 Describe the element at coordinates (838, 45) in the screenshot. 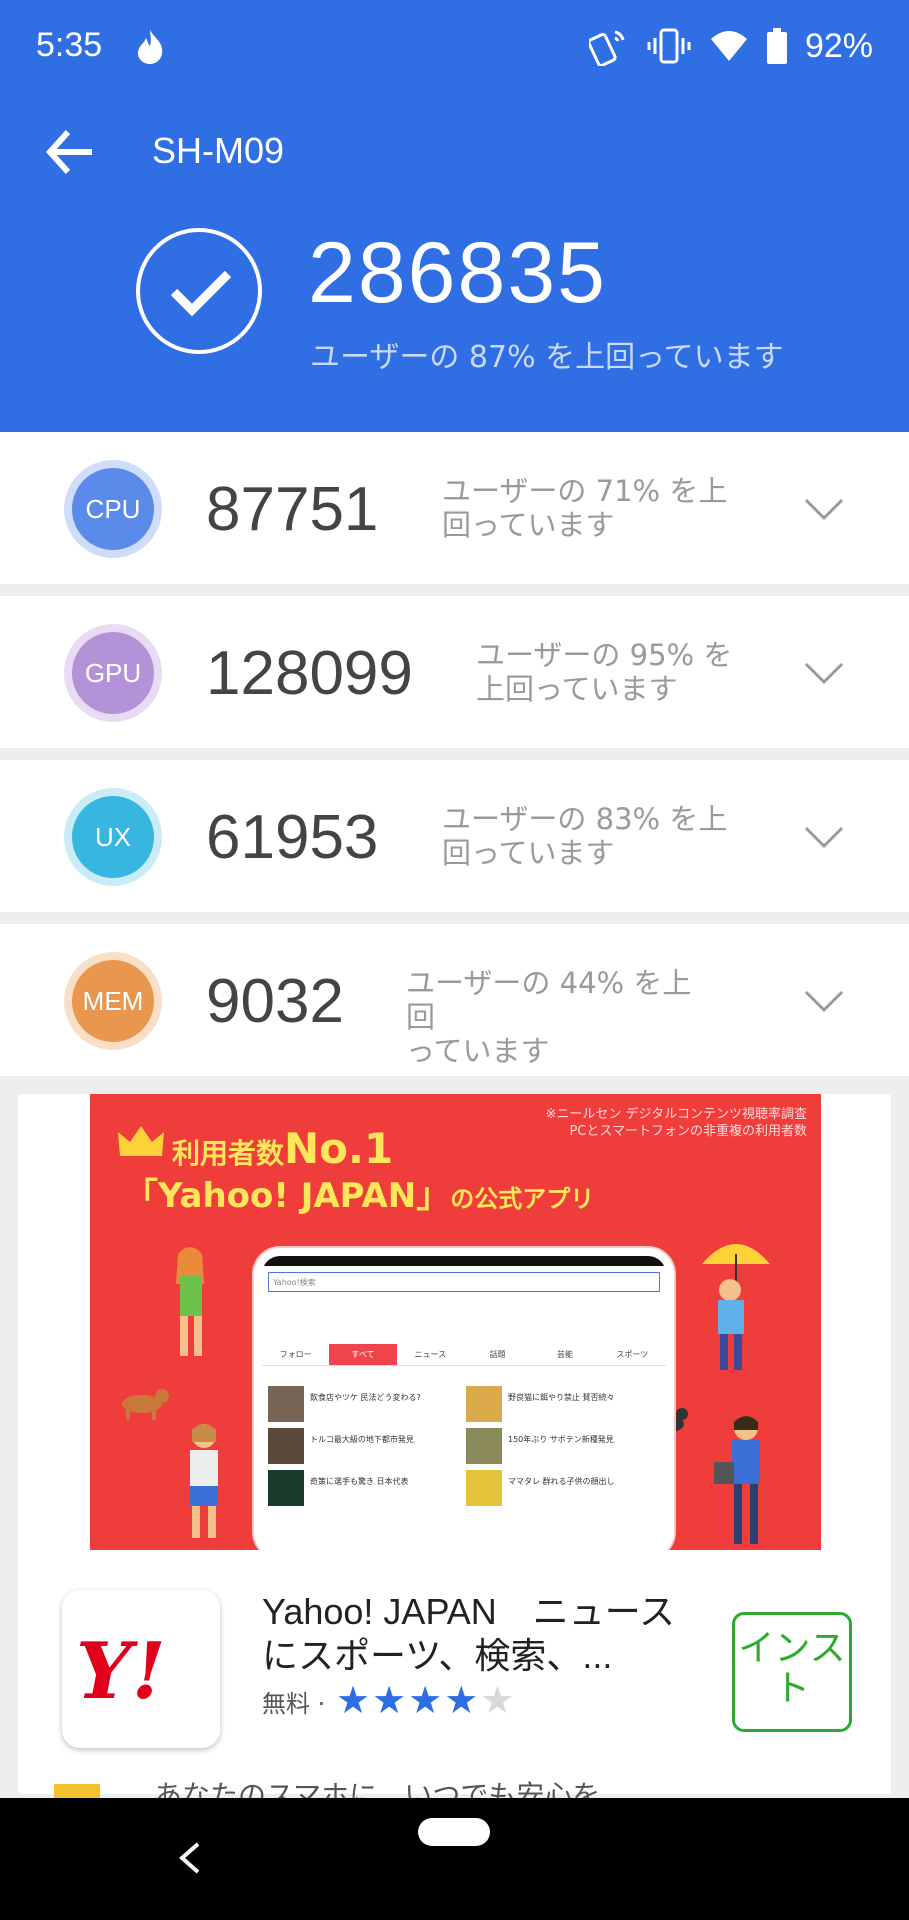

I see `battery-percent: 92%` at that location.